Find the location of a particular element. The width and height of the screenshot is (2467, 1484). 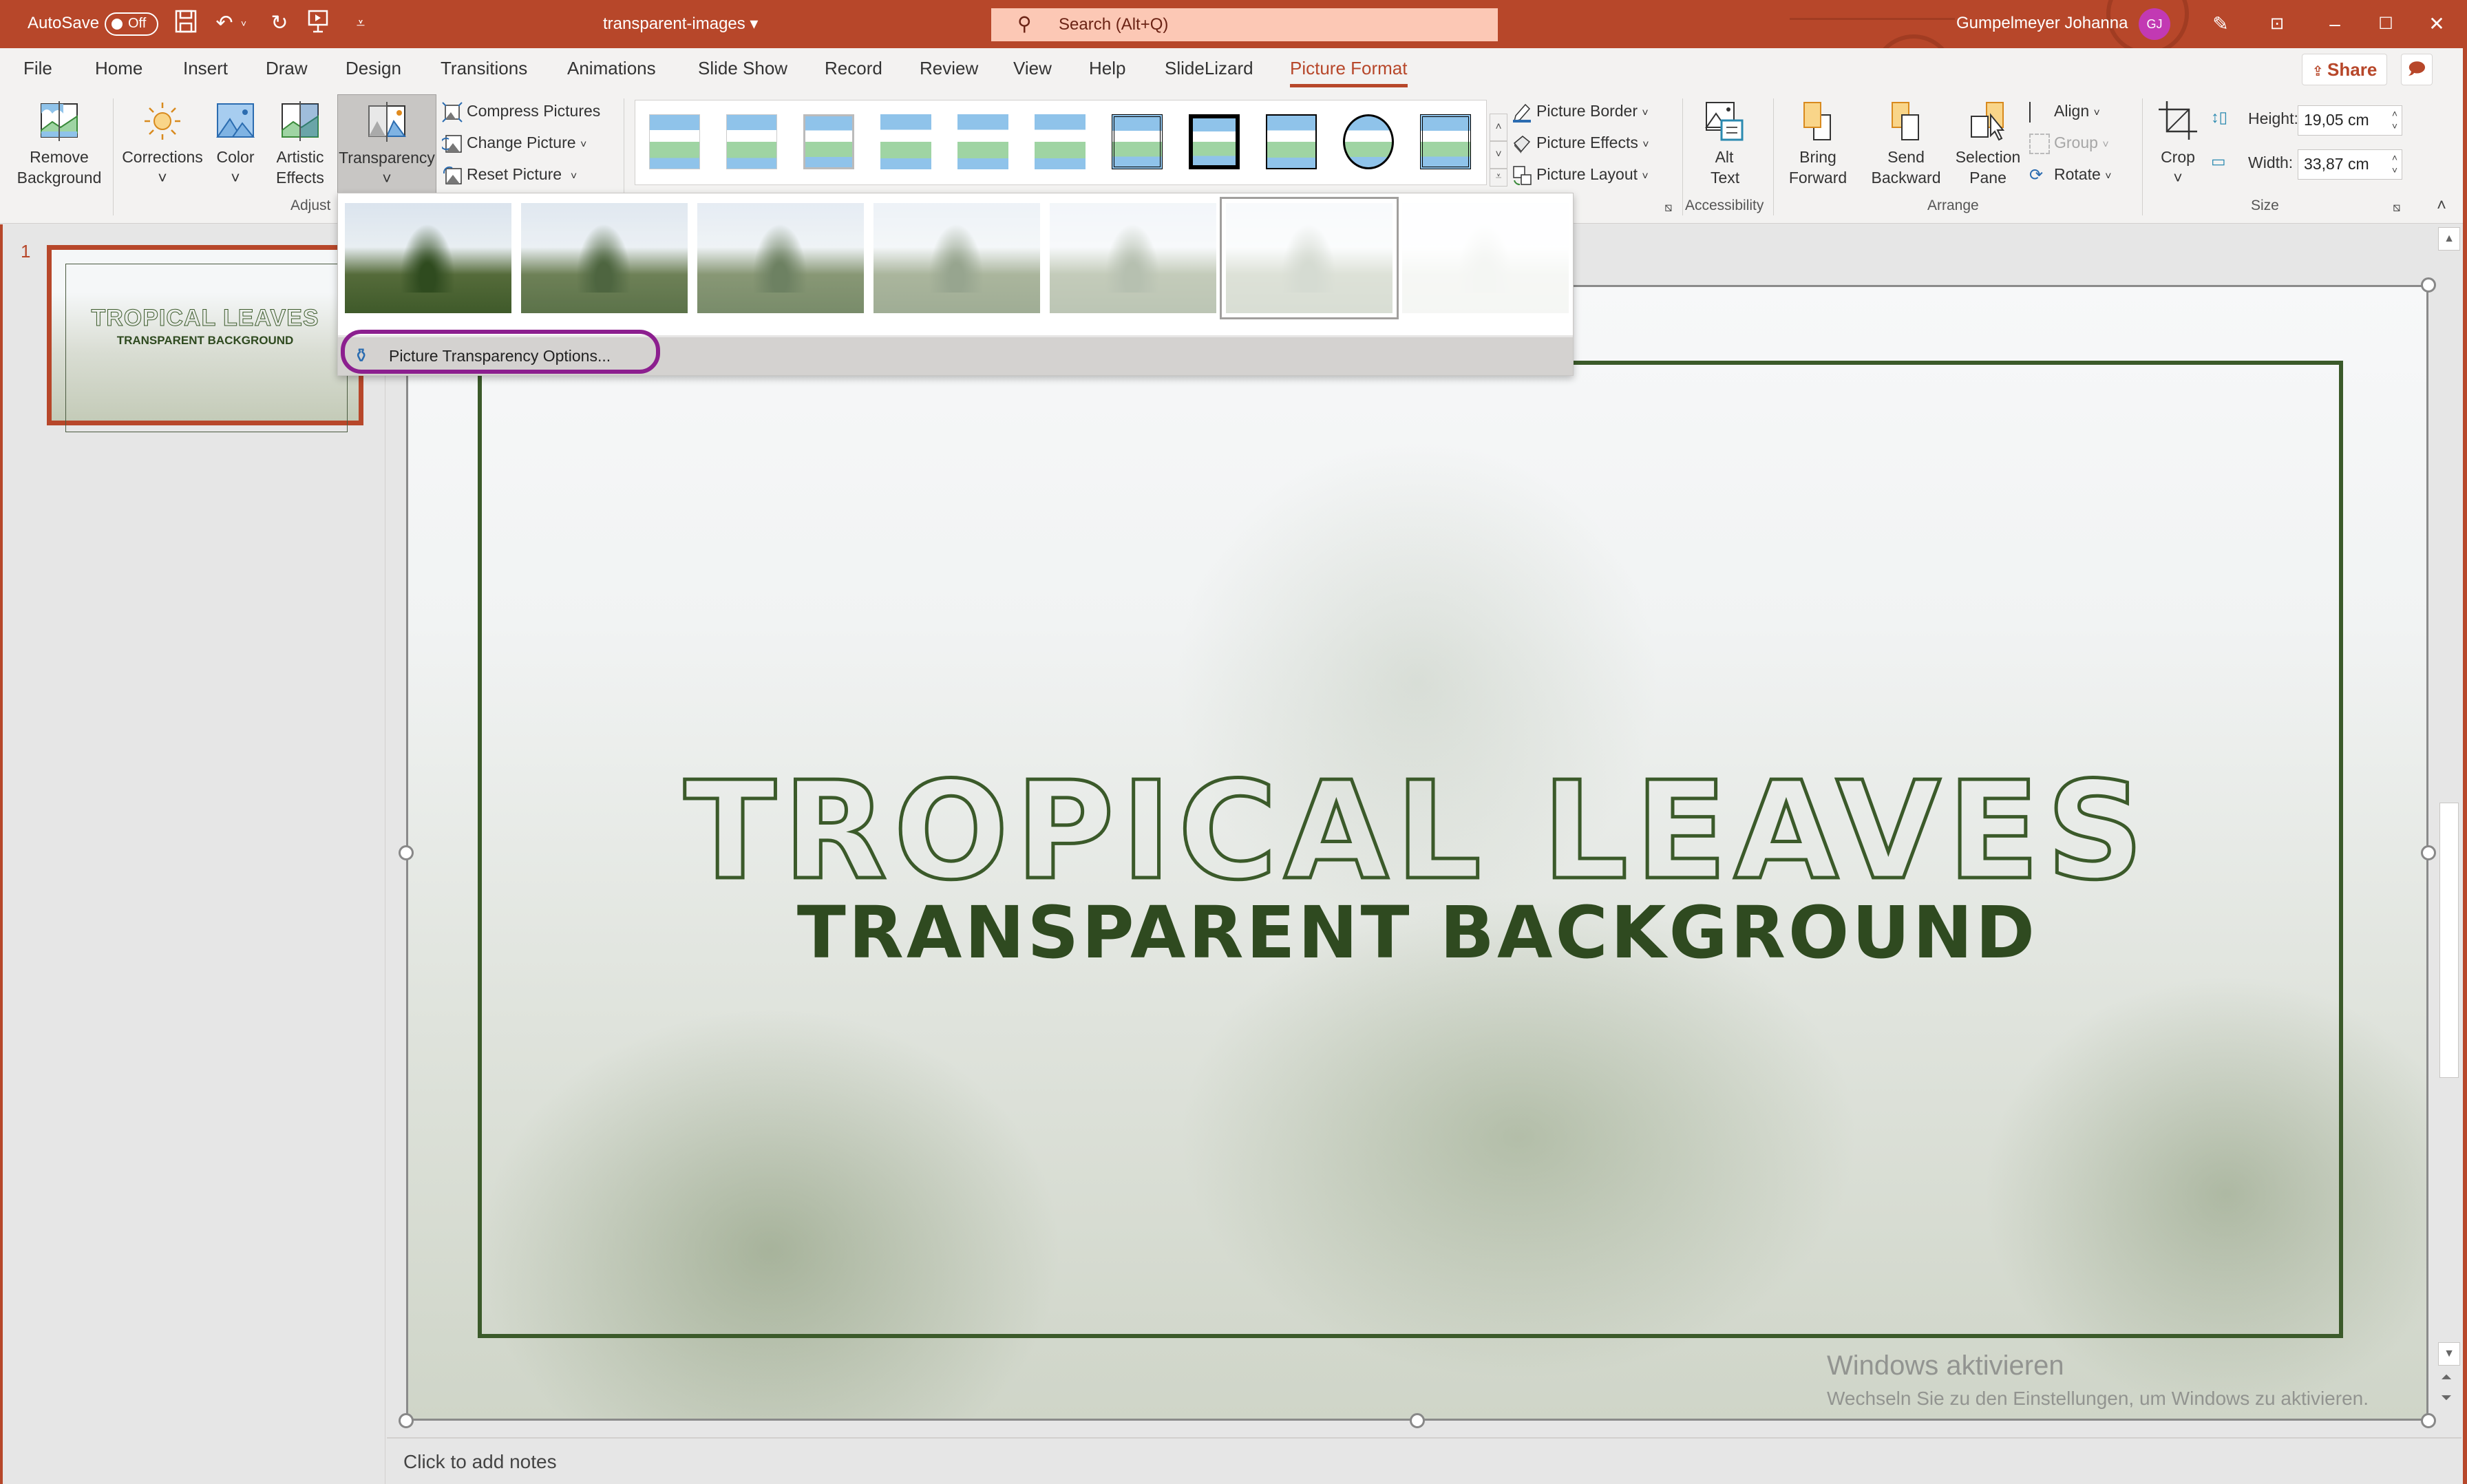

picture-styles-launcher-icon: ⧅ is located at coordinates (1668, 207).